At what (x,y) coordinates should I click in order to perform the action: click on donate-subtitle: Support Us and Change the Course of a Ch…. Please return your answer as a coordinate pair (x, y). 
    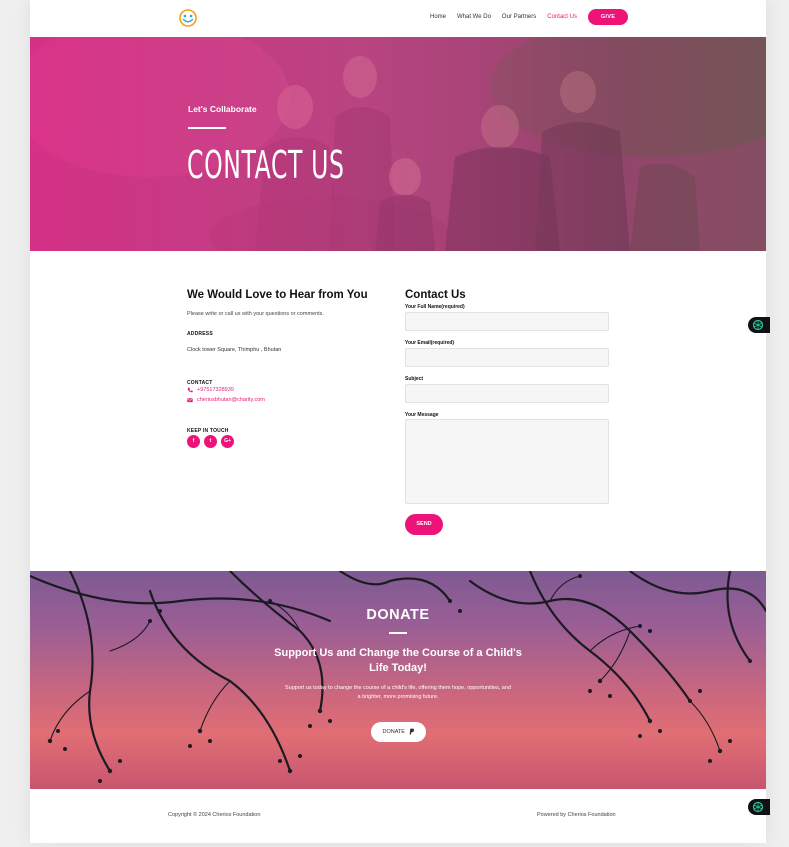
    Looking at the image, I should click on (398, 660).